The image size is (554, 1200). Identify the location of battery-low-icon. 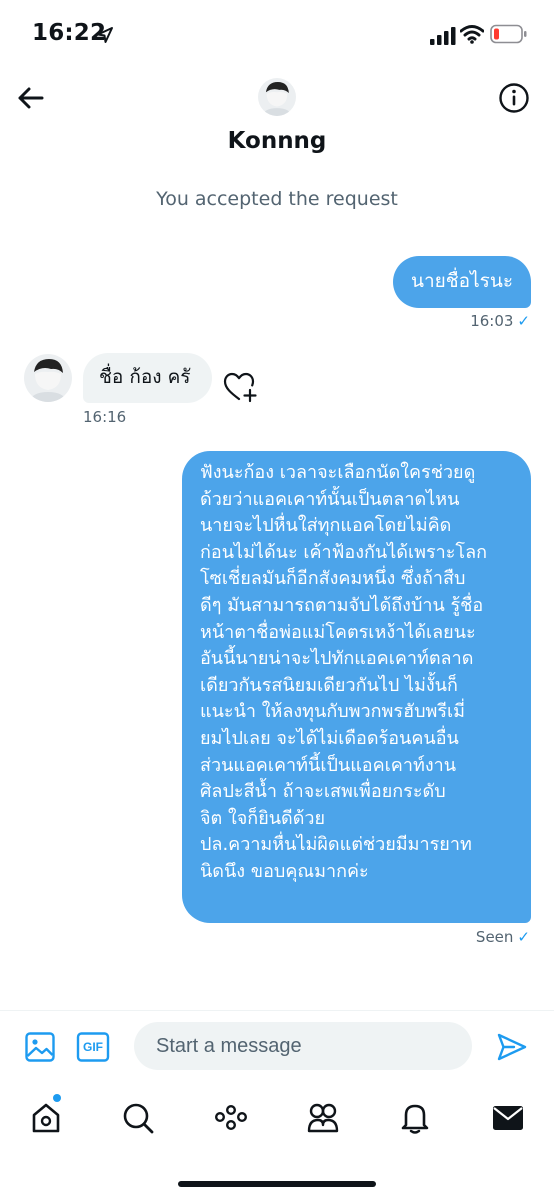
(508, 34).